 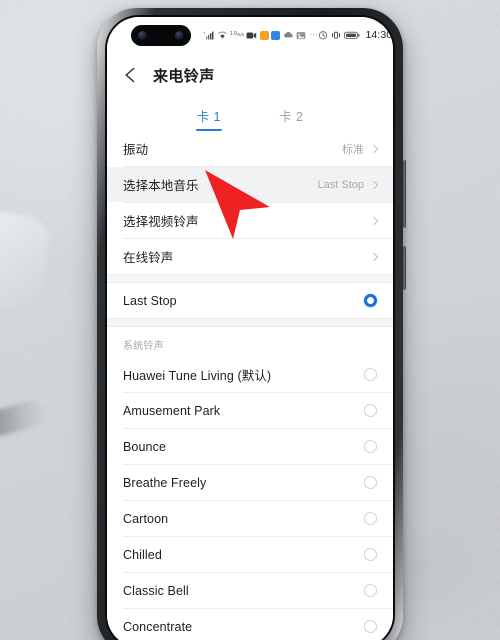 What do you see at coordinates (209, 118) in the screenshot?
I see `tab-sim-1: 卡 1` at bounding box center [209, 118].